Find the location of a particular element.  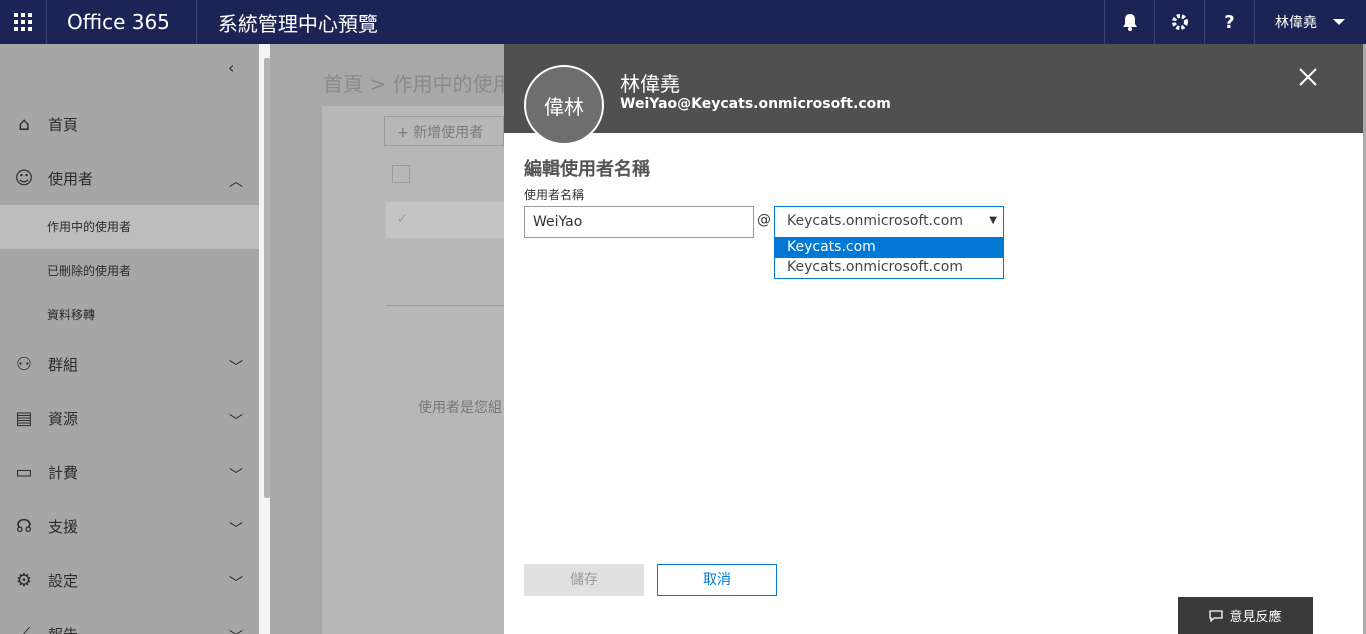

sidebar-item-groups: ⚇ 群組 ﹀ is located at coordinates (129, 364).